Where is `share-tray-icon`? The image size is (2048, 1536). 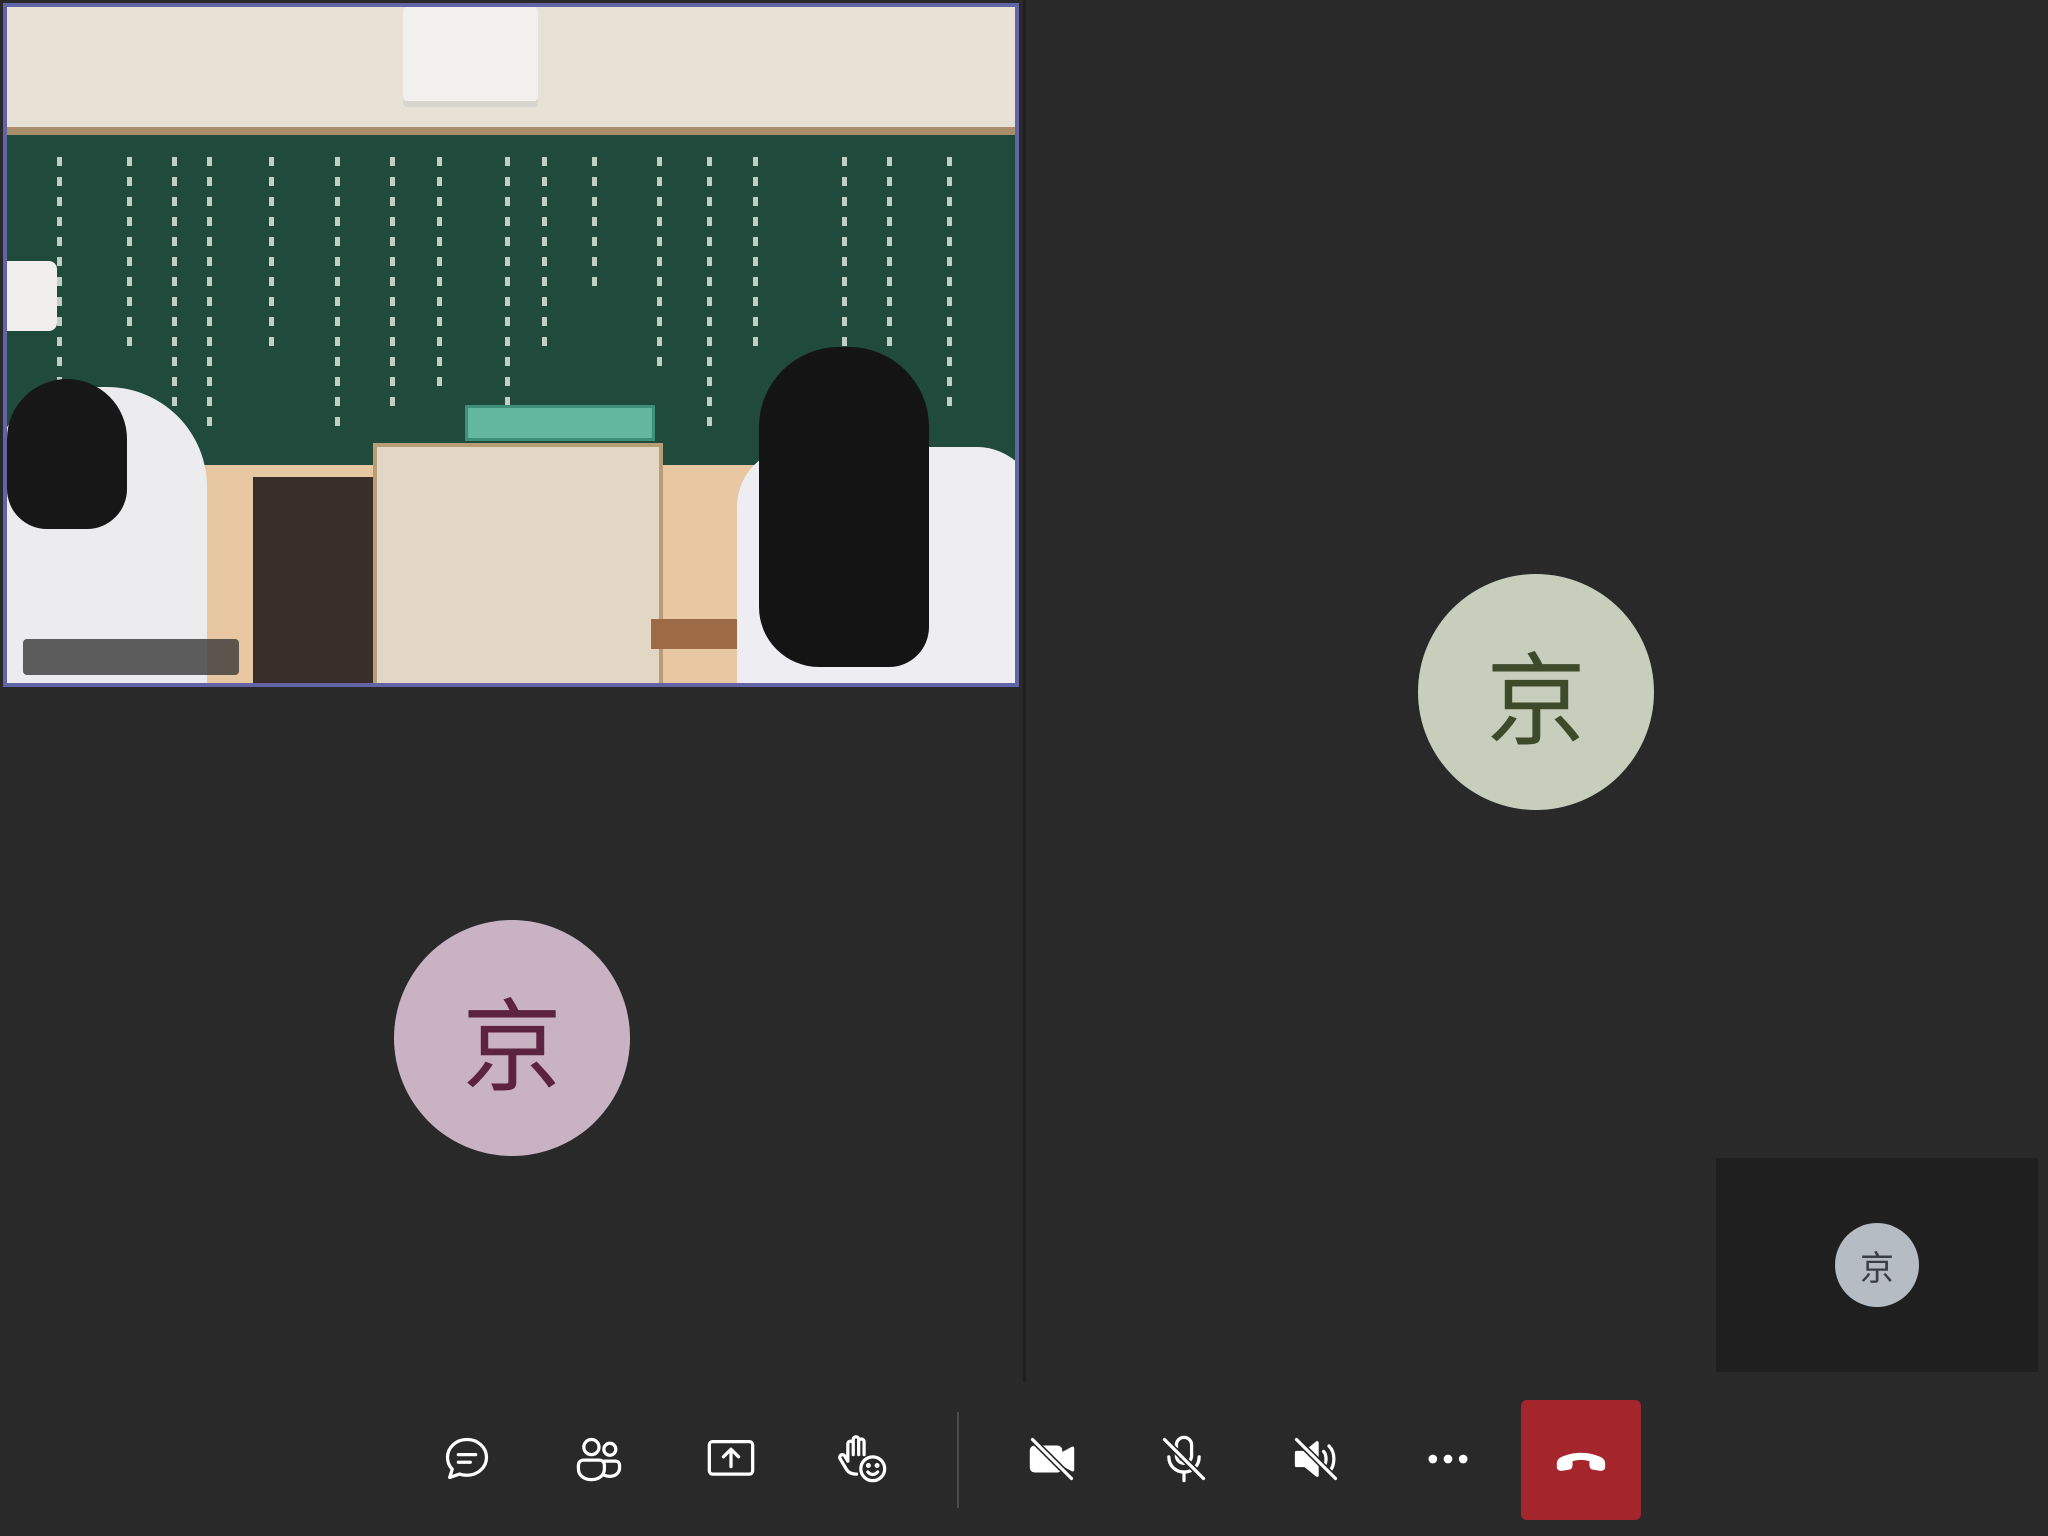 share-tray-icon is located at coordinates (731, 1458).